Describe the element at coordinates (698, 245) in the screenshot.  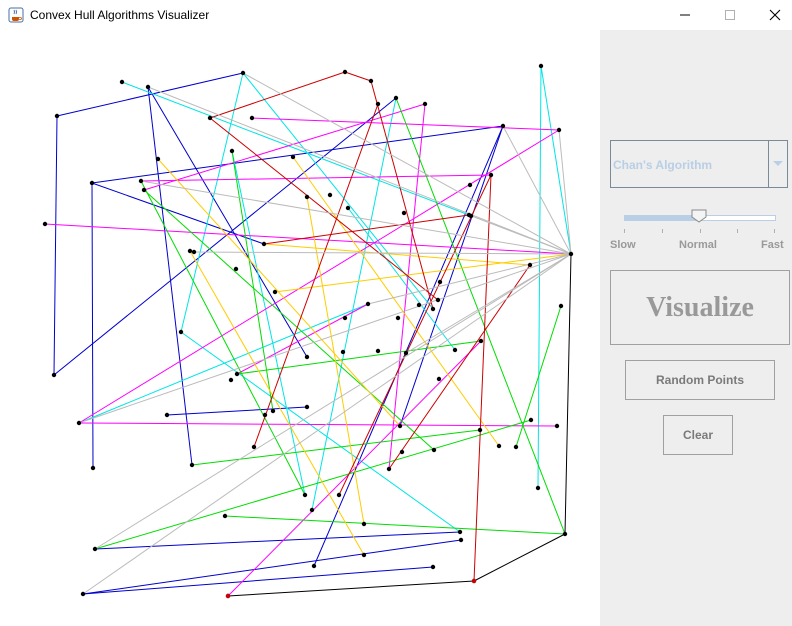
I see `speed-label-normal: Normal` at that location.